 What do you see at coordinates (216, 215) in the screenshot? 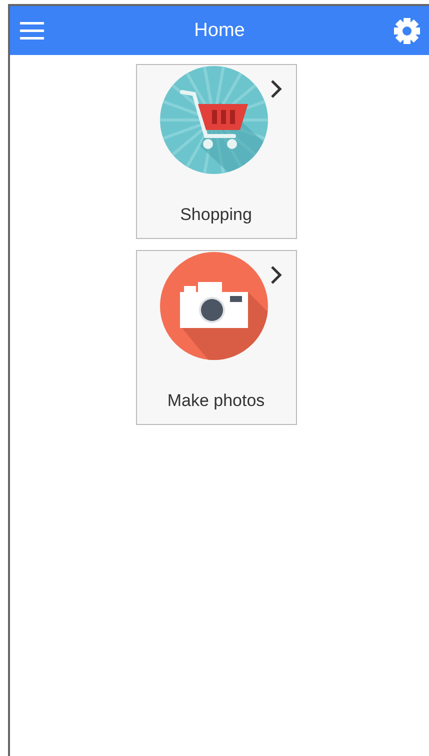
I see `tile-label: Shopping` at bounding box center [216, 215].